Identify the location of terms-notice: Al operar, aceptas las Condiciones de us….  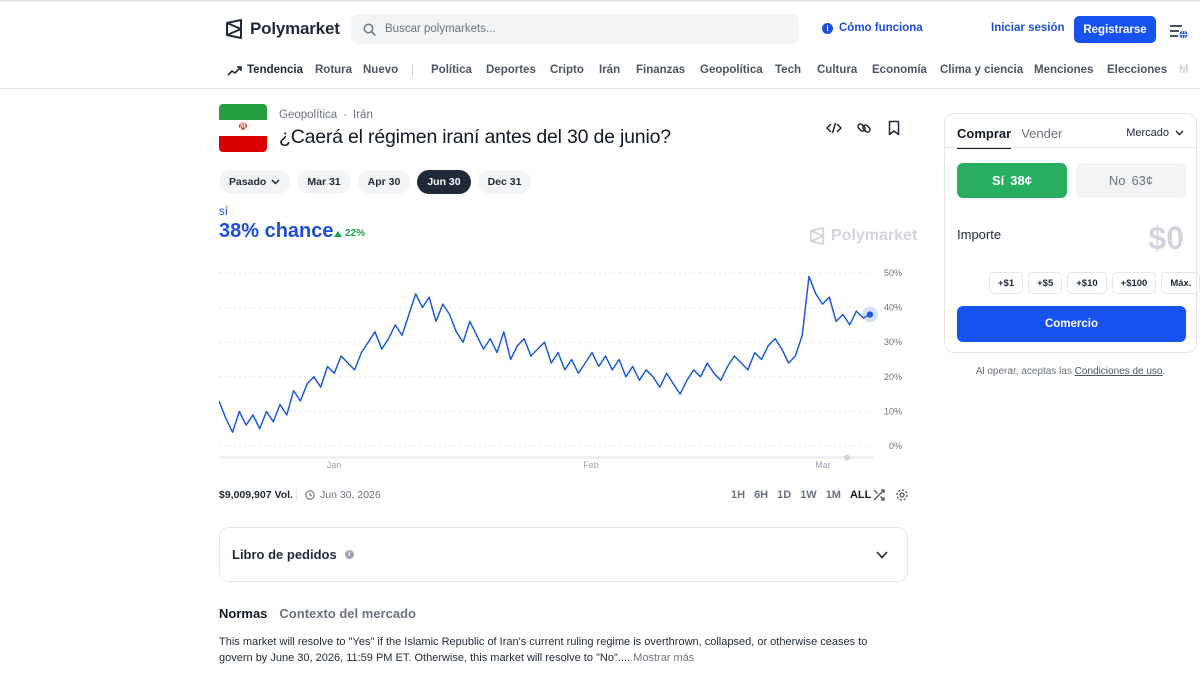
(1070, 371).